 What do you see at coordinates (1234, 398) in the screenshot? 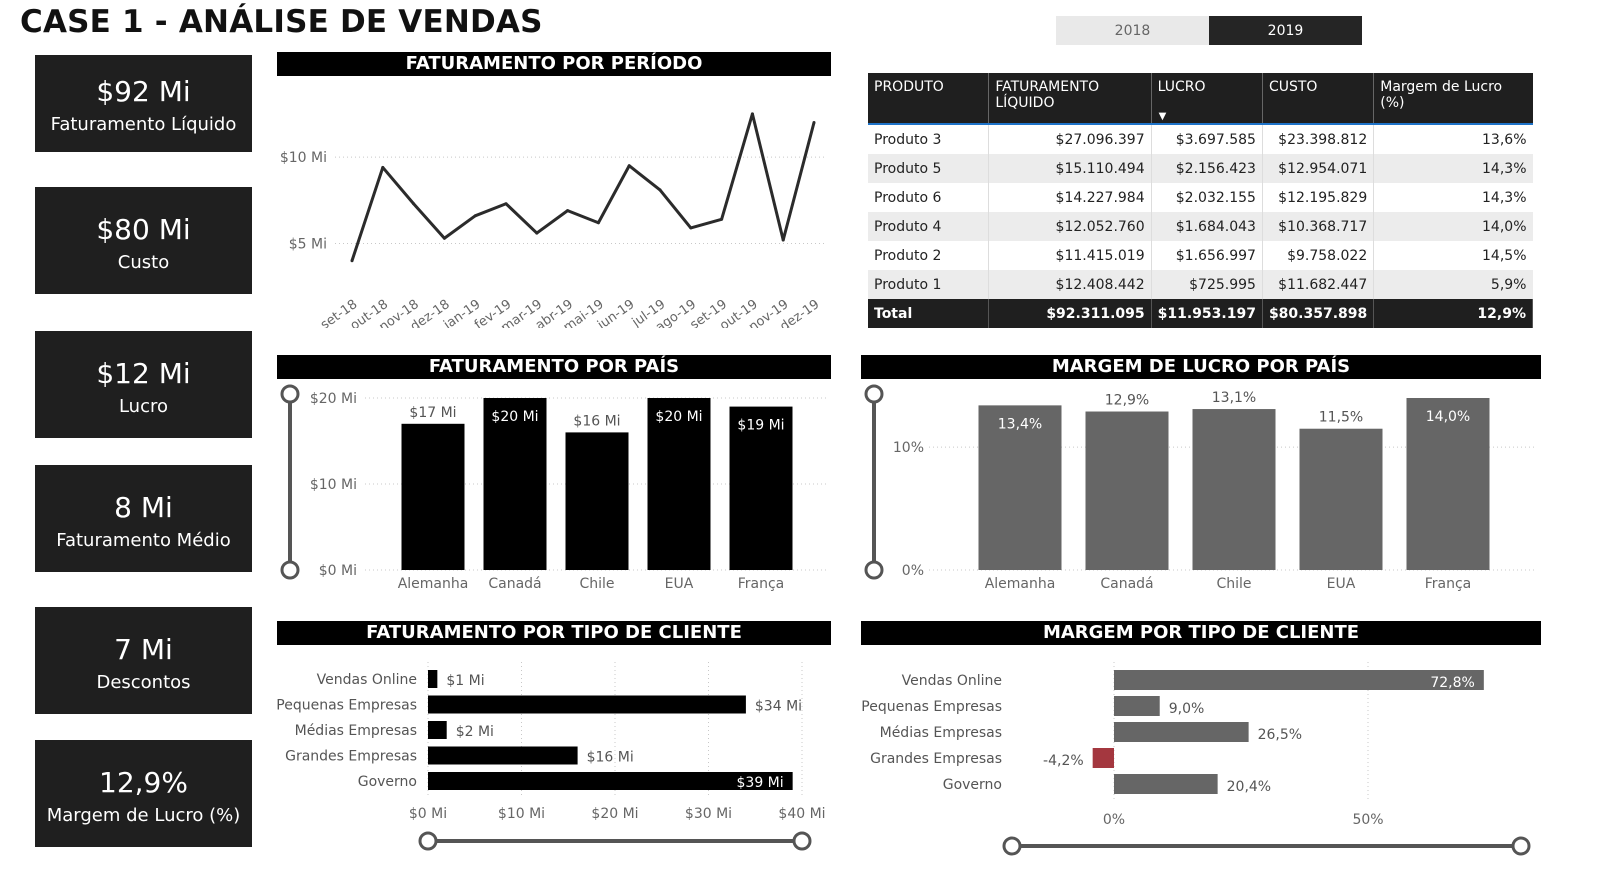
I see `data-label: 13,1%` at bounding box center [1234, 398].